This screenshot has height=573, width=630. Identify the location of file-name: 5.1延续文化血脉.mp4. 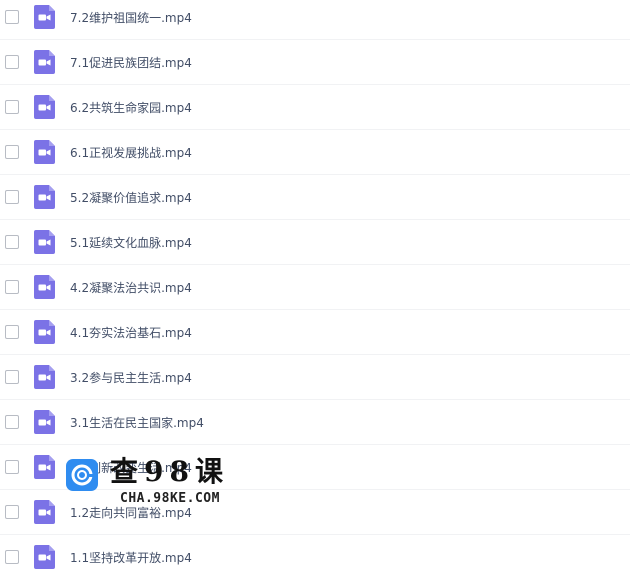
(131, 242).